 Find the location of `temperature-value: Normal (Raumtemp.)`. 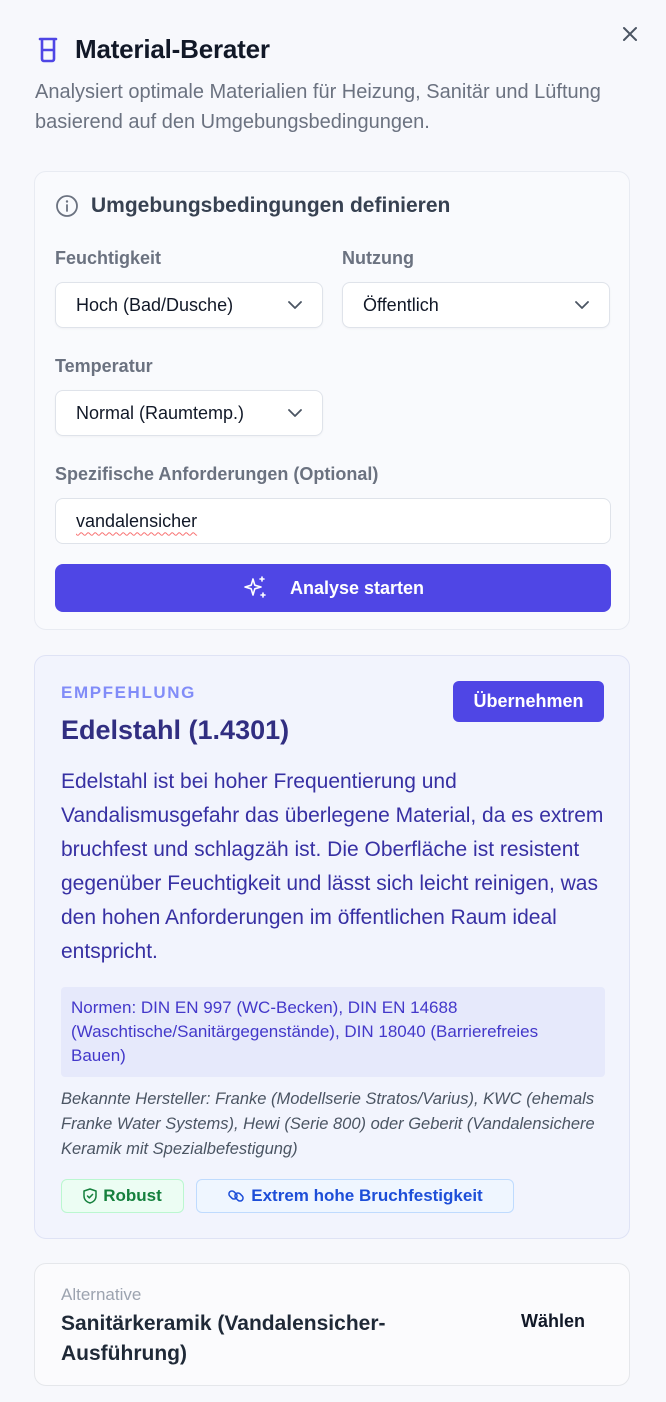

temperature-value: Normal (Raumtemp.) is located at coordinates (160, 412).